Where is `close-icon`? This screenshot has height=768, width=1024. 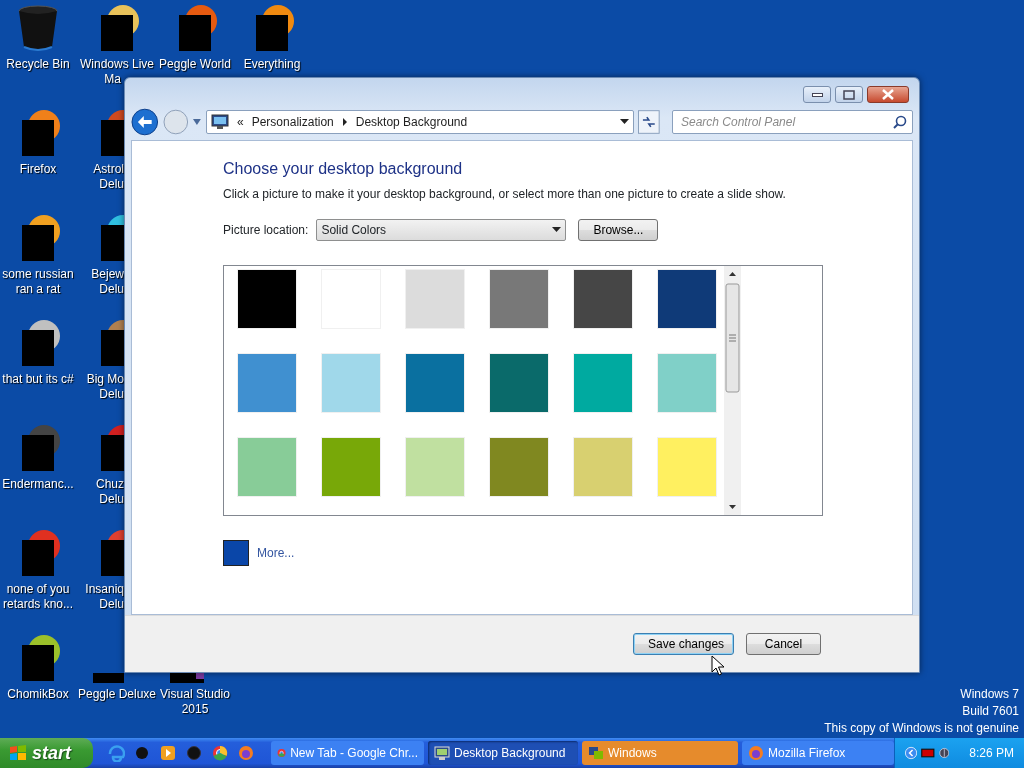 close-icon is located at coordinates (888, 94).